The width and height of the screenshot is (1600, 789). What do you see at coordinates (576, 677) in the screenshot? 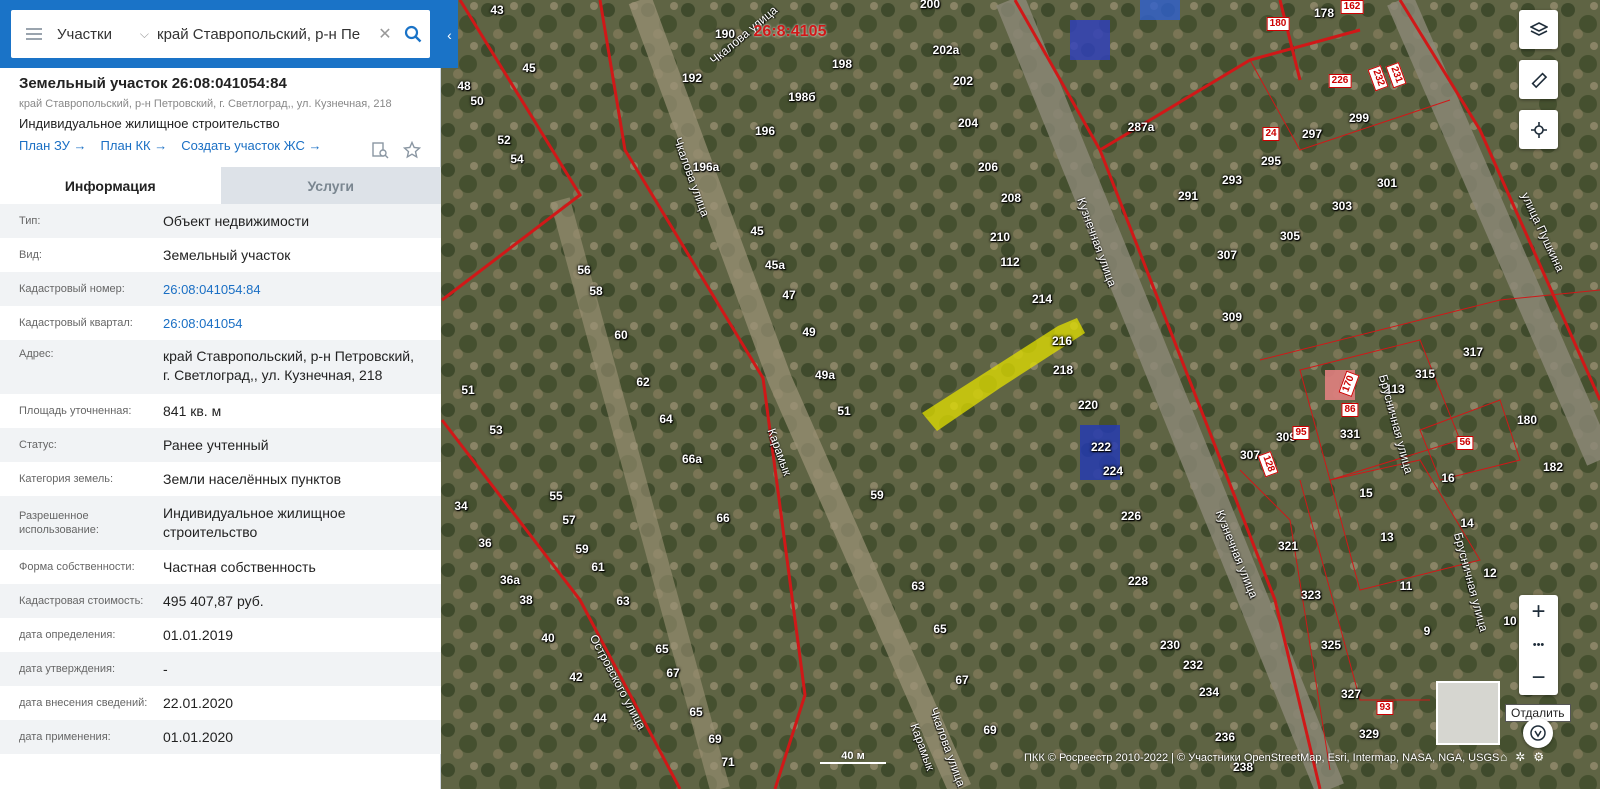
I see `house-number: 42` at bounding box center [576, 677].